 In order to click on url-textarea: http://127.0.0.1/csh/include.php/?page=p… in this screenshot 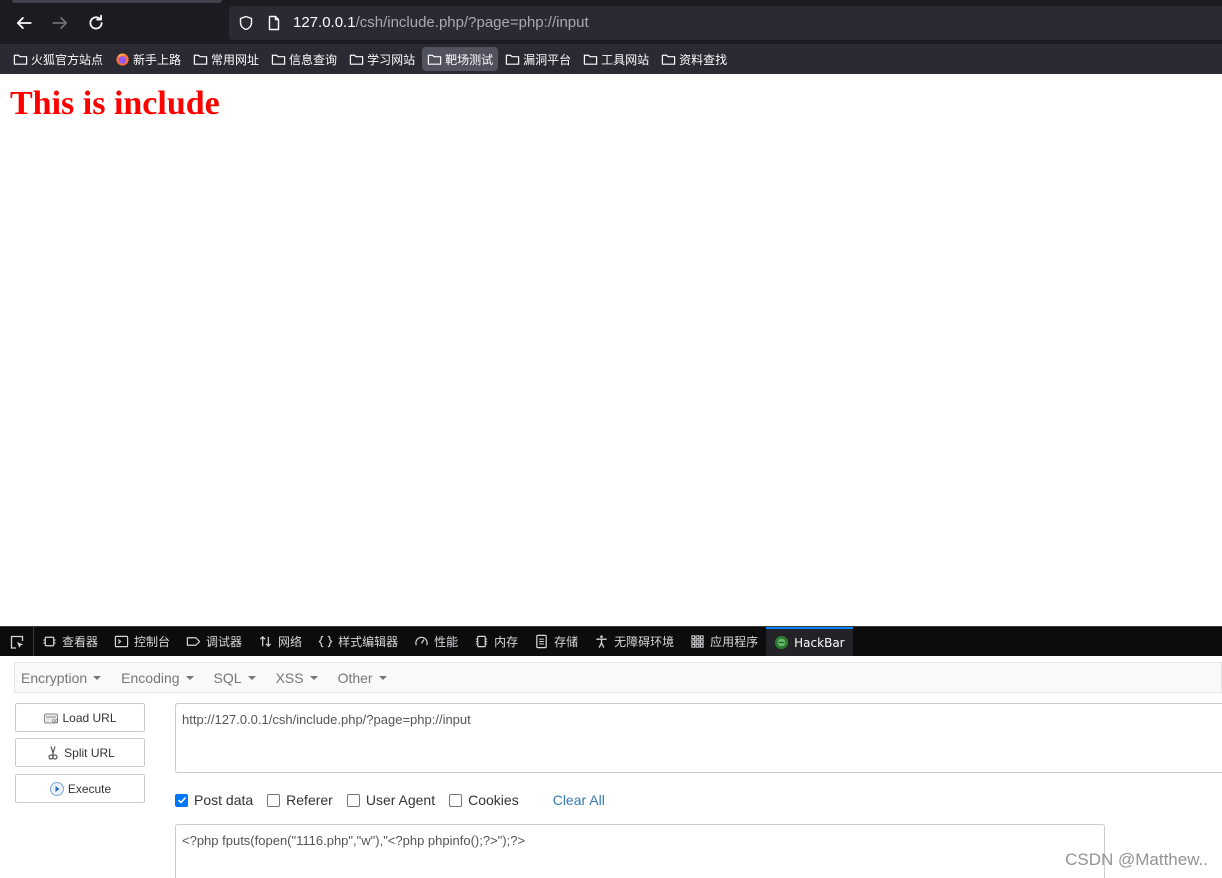, I will do `click(698, 738)`.